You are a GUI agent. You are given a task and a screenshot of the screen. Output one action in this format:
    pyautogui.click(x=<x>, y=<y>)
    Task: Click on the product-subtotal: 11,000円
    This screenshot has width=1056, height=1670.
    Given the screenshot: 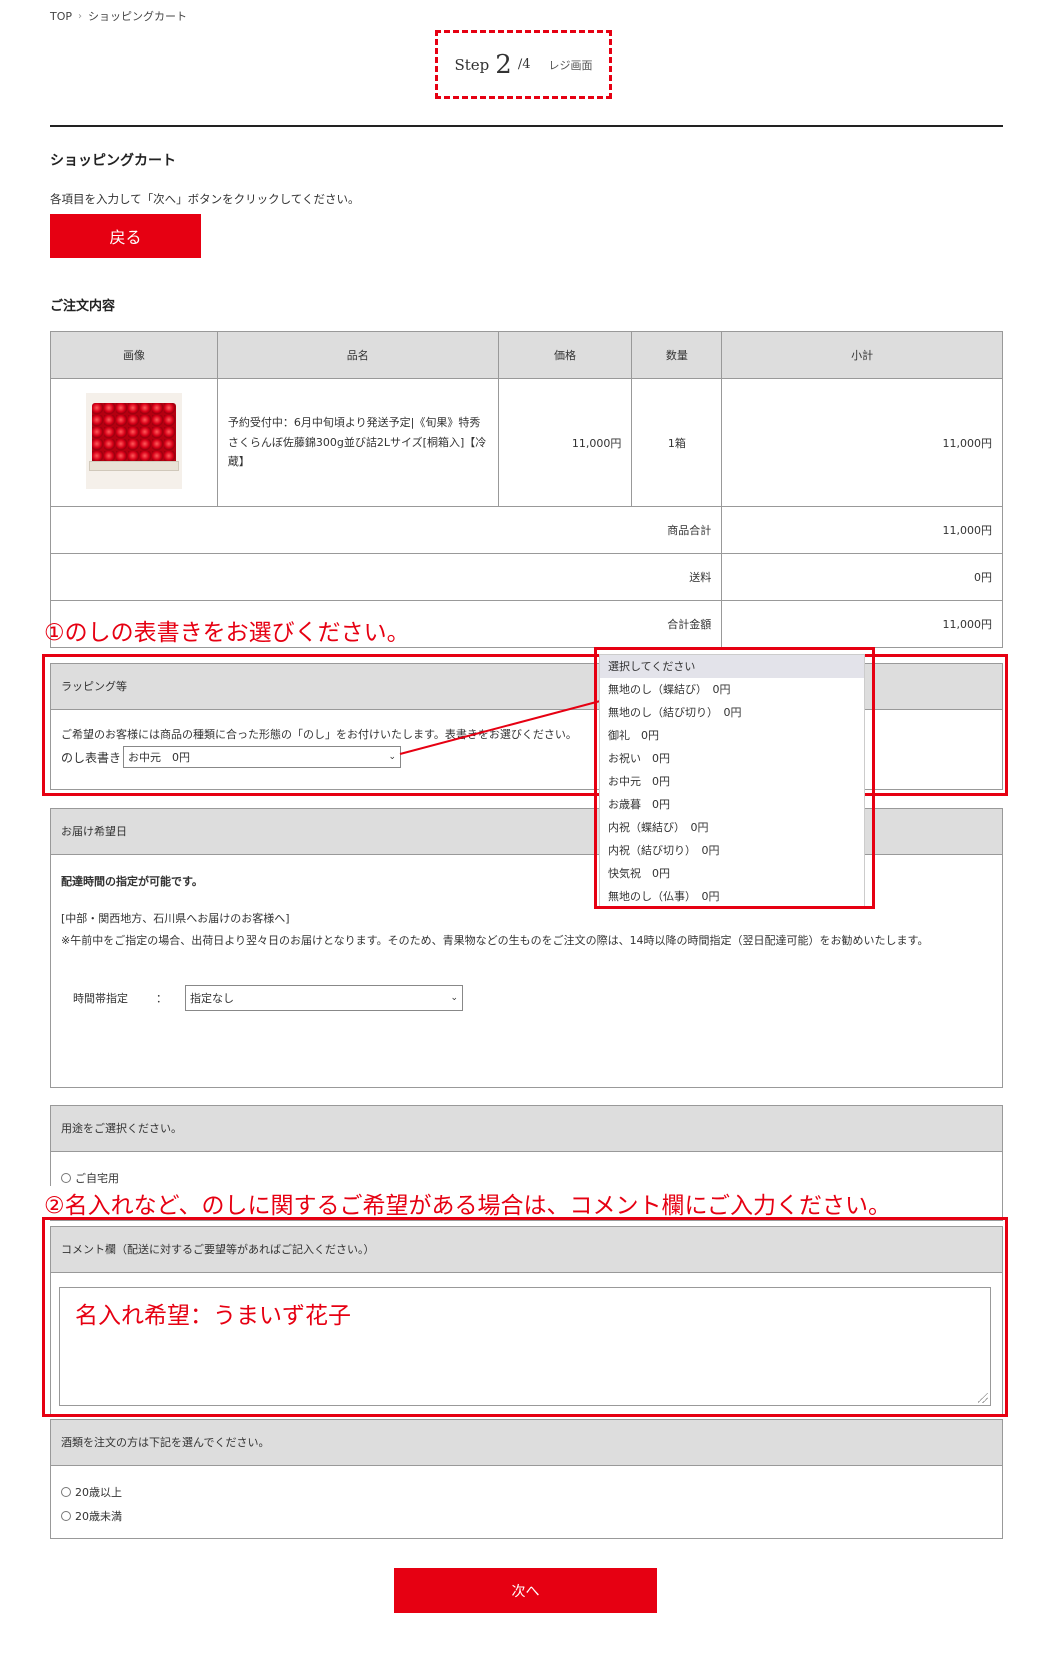 What is the action you would take?
    pyautogui.click(x=862, y=442)
    